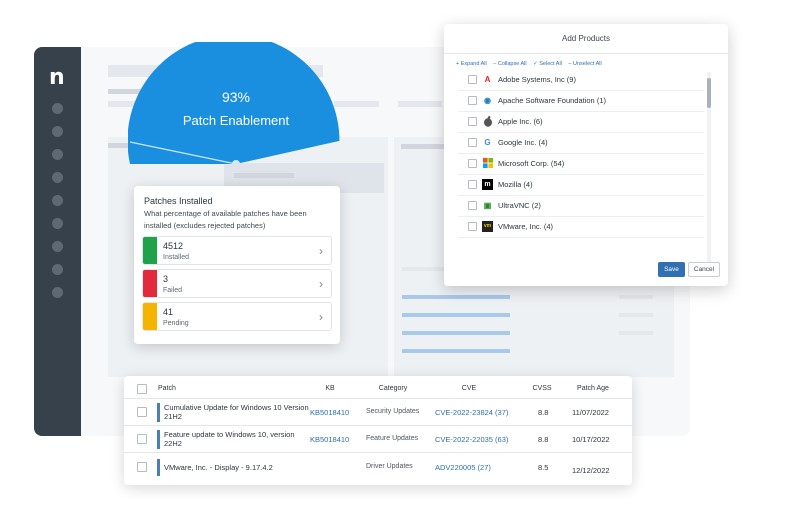 This screenshot has width=800, height=509. I want to click on stat-pending: 41 Pending ›, so click(237, 316).